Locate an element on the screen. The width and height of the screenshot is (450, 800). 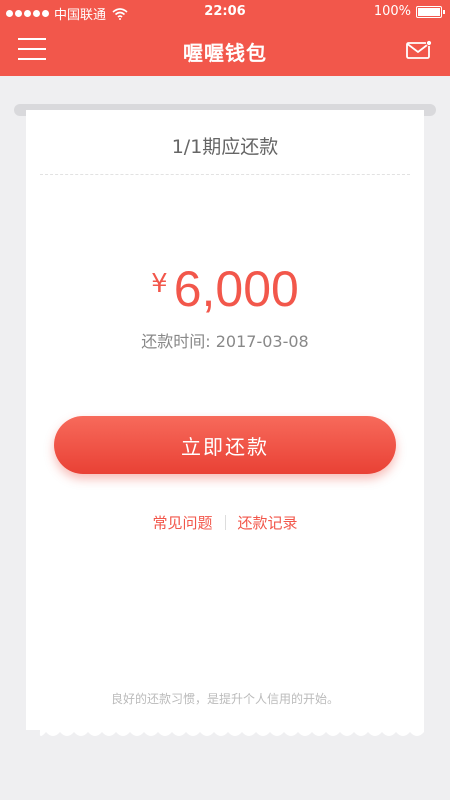
period-label: 1/1期应还款 is located at coordinates (225, 147).